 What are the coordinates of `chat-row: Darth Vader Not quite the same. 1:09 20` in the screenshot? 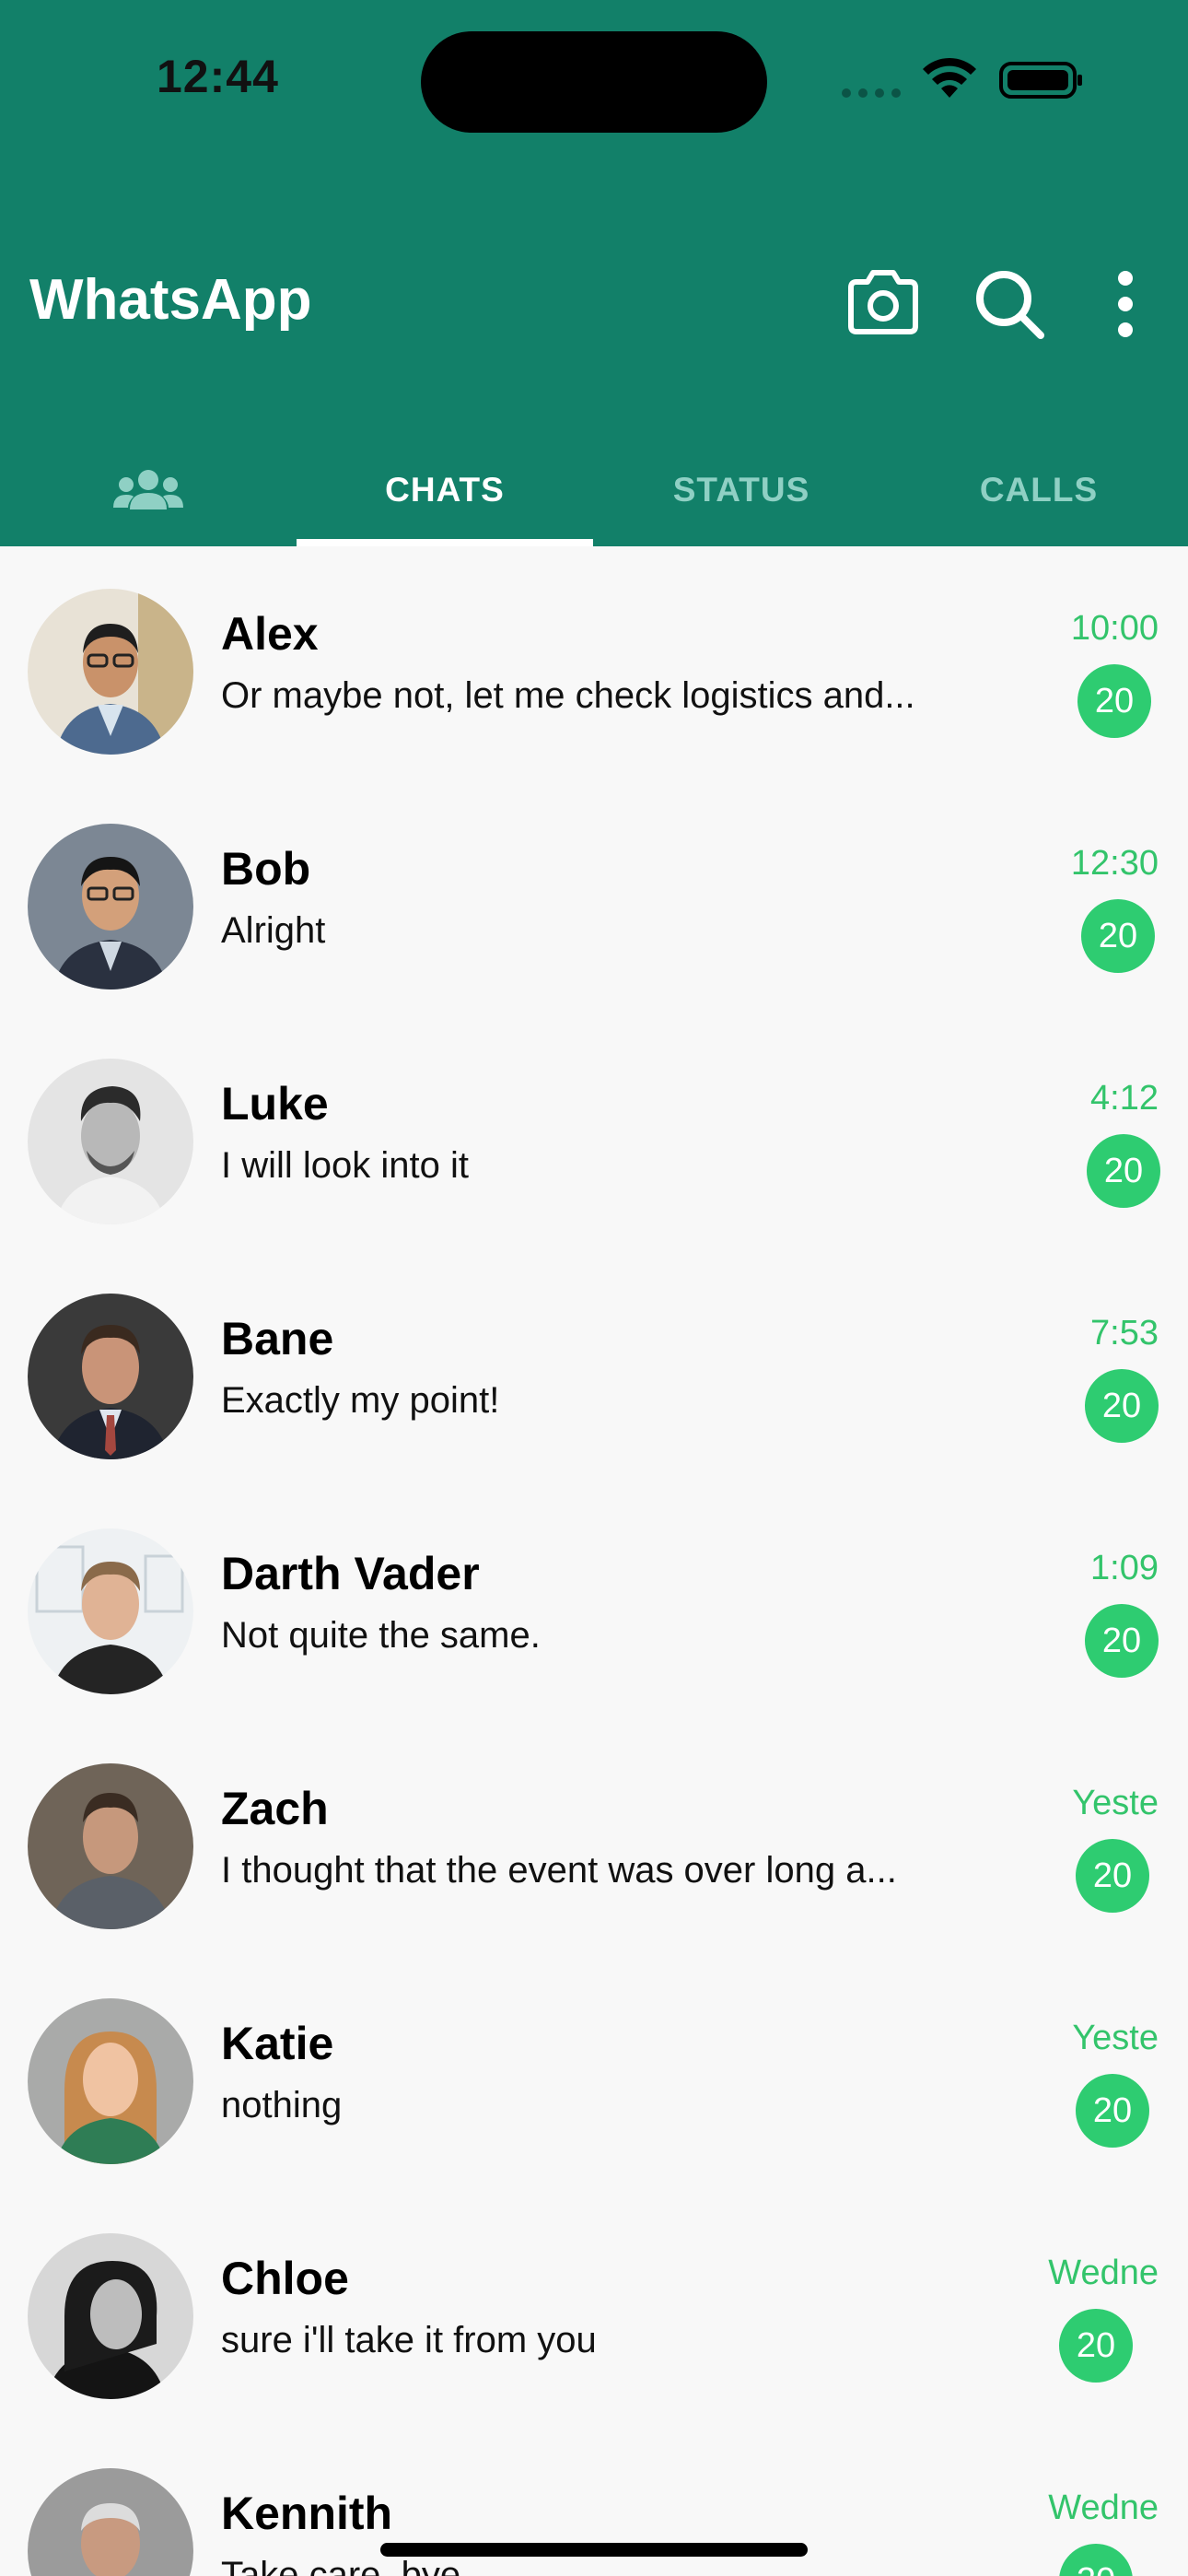 It's located at (594, 1604).